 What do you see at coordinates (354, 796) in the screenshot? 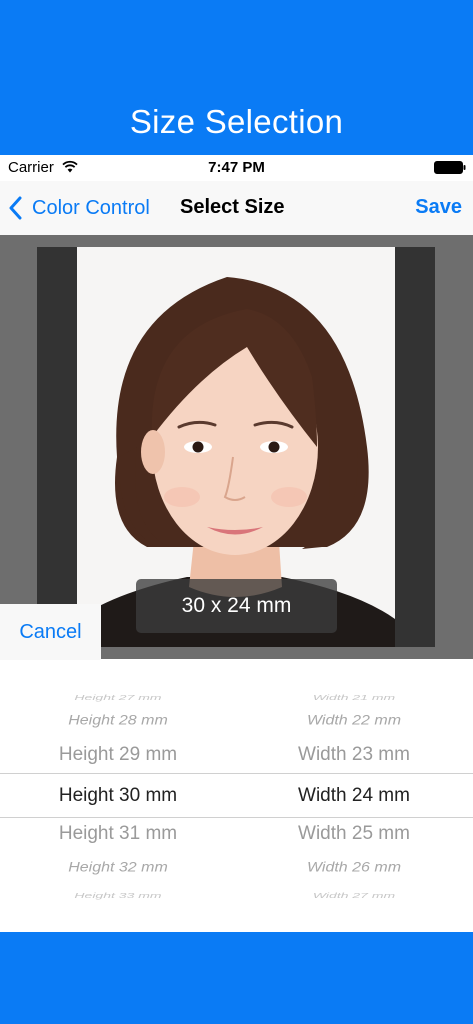
I see `selected-width: Width 24 mm` at bounding box center [354, 796].